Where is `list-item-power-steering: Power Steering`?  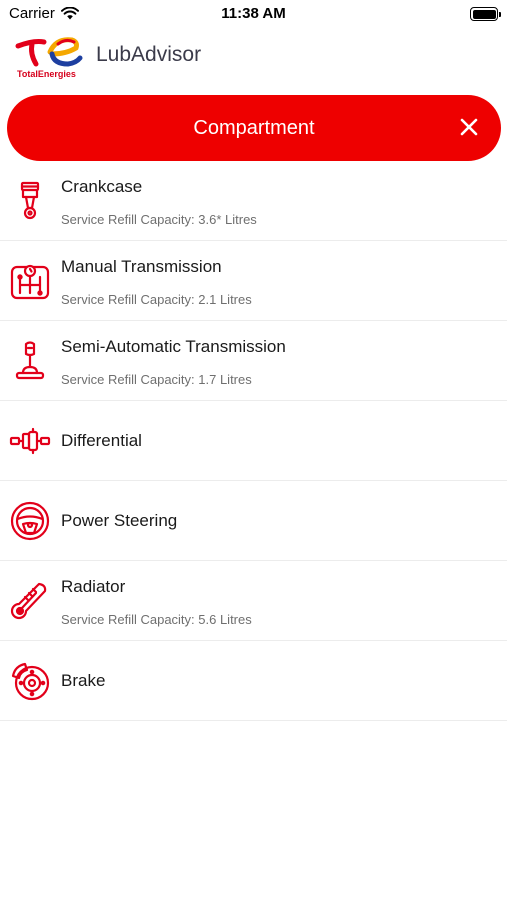
list-item-power-steering: Power Steering is located at coordinates (253, 521).